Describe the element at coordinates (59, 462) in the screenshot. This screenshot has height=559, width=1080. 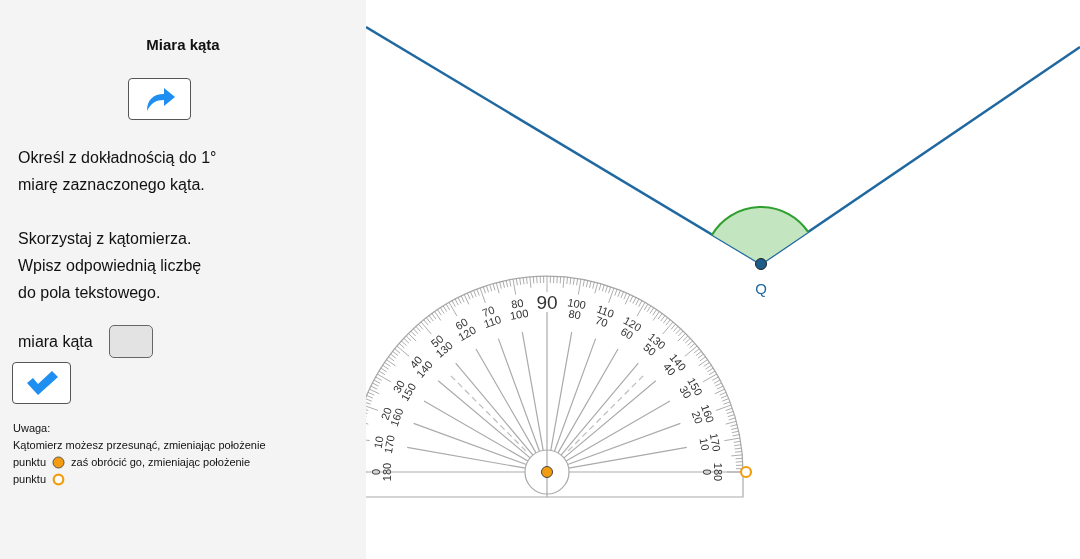
I see `point-icon` at that location.